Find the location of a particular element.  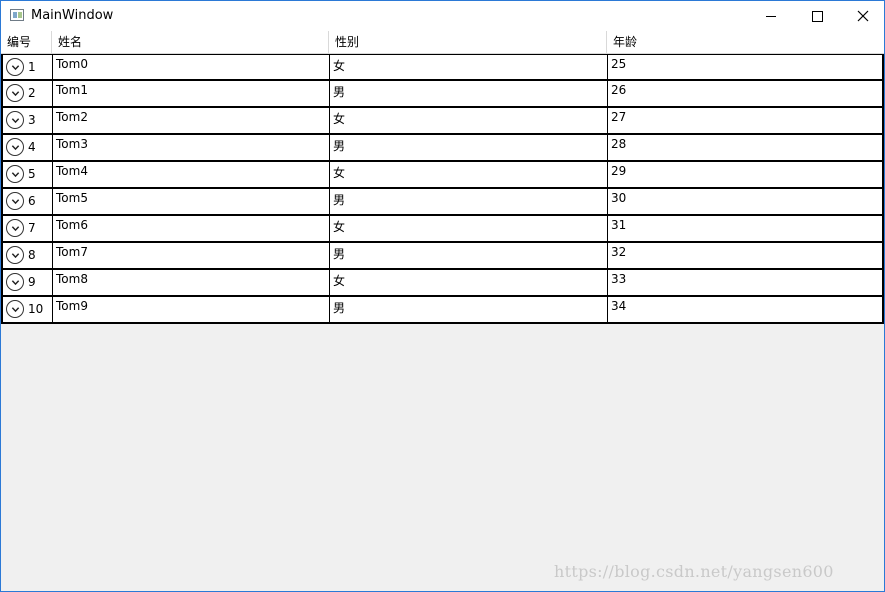

age-cell: 32 is located at coordinates (745, 255).